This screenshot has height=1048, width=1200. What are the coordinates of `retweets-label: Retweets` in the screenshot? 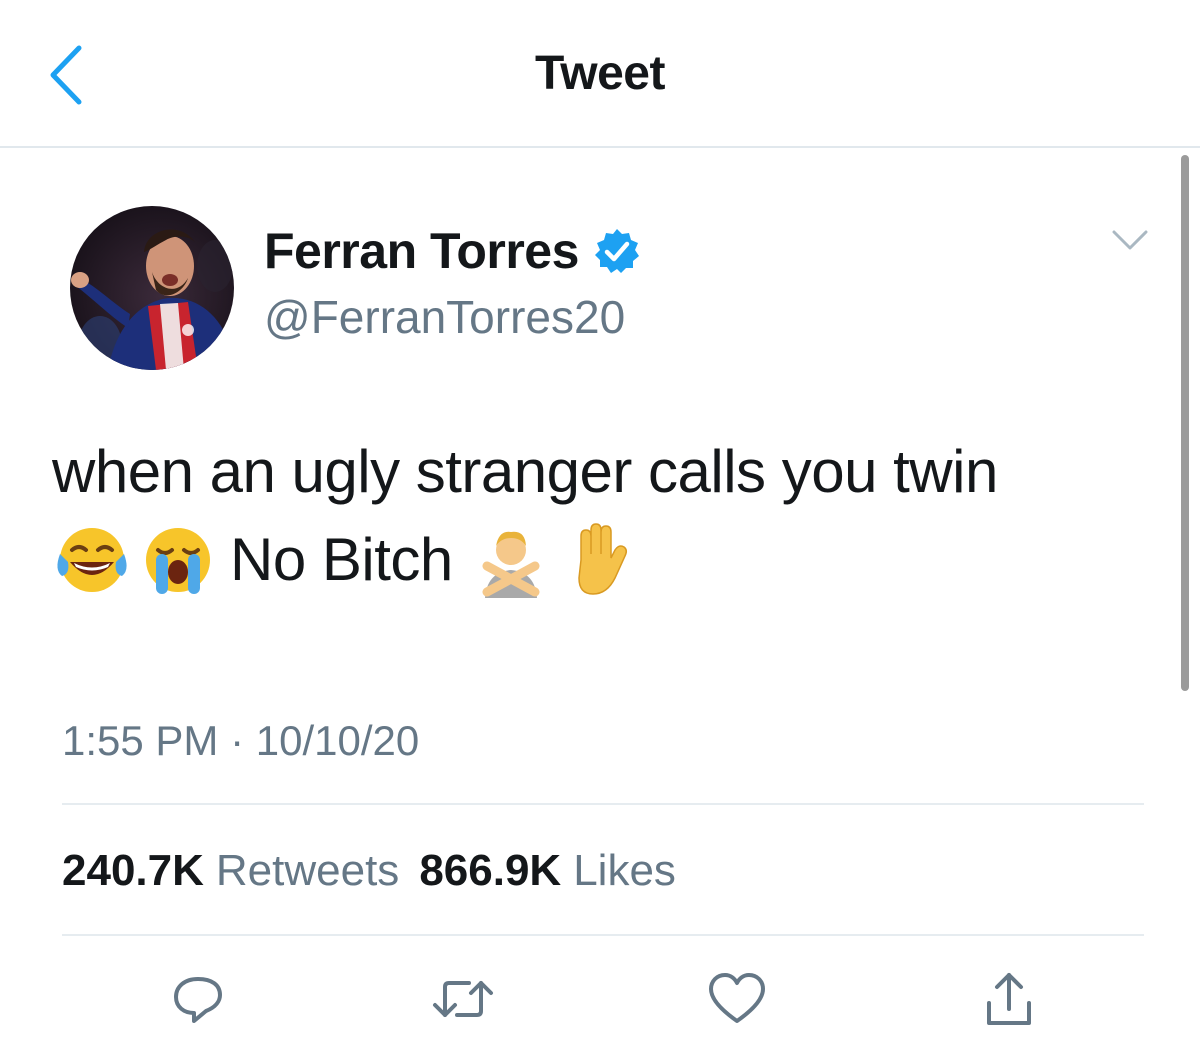 It's located at (307, 870).